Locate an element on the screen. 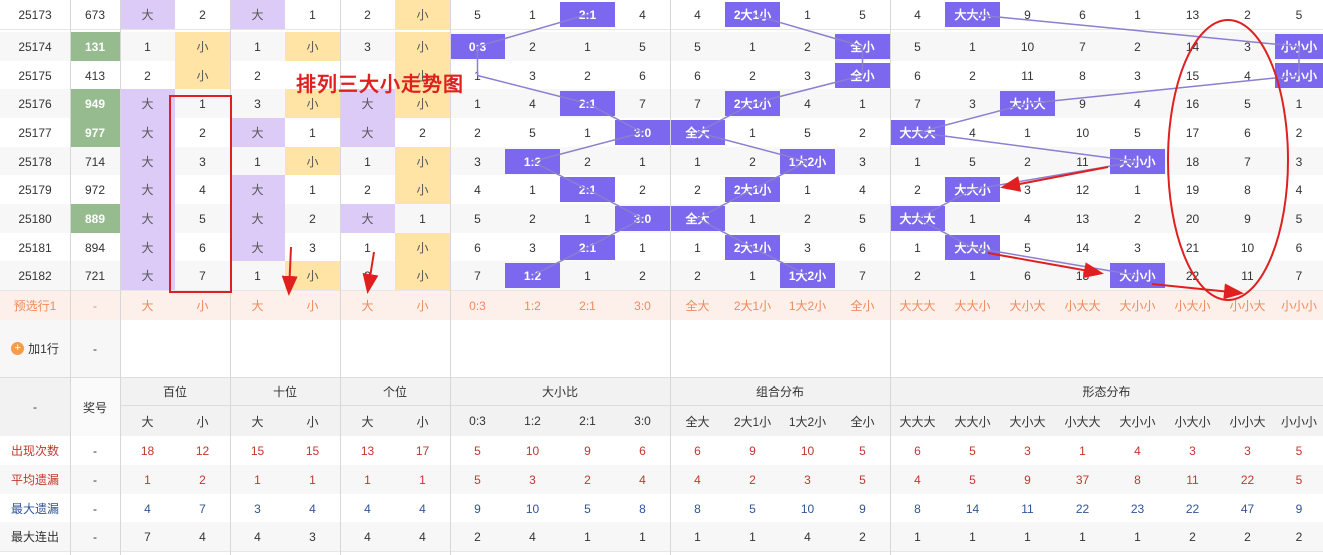 The image size is (1323, 555). highlight-box is located at coordinates (200, 194).